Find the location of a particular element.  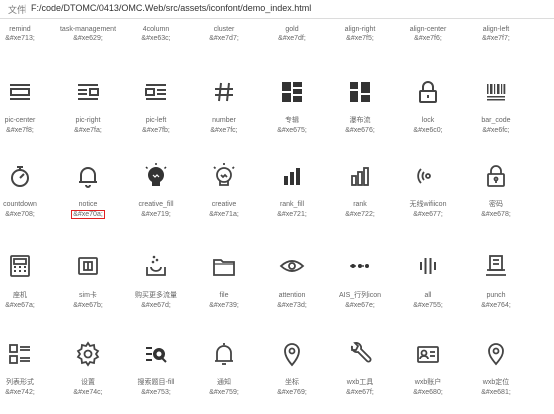

eye-icon is located at coordinates (292, 266).